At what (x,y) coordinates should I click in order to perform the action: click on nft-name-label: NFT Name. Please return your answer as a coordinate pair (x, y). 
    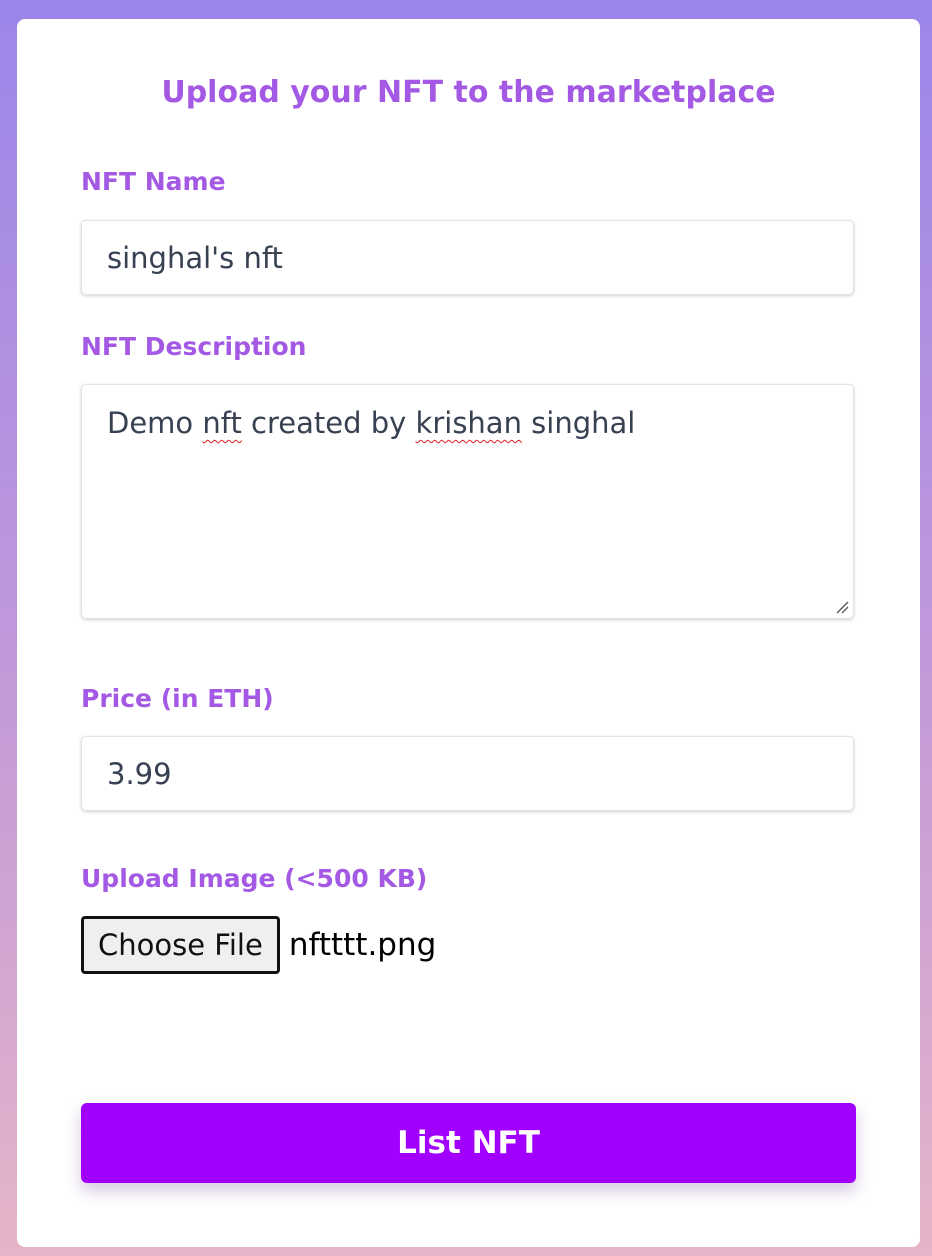
    Looking at the image, I should click on (153, 181).